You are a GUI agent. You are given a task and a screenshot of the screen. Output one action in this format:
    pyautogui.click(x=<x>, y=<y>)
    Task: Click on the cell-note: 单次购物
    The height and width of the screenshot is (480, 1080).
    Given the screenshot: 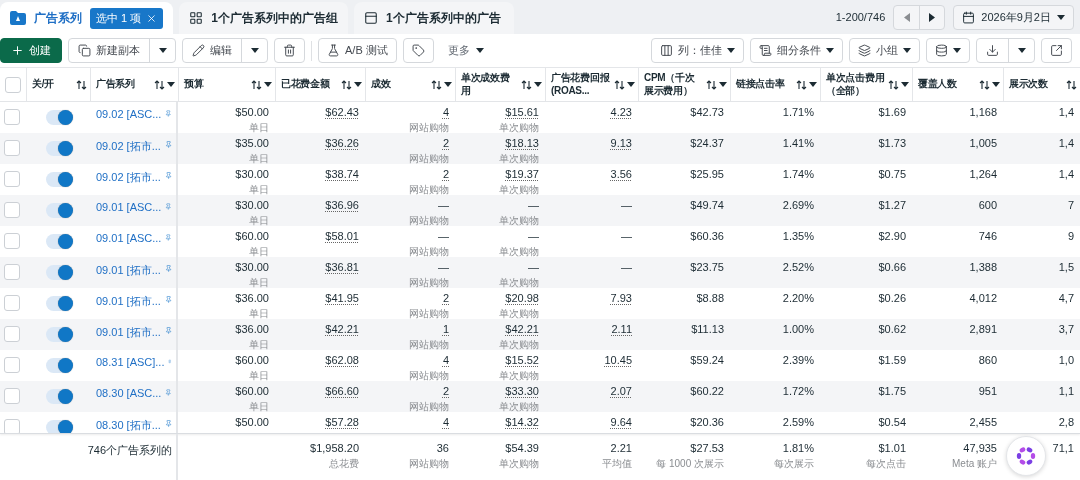 What is the action you would take?
    pyautogui.click(x=519, y=220)
    